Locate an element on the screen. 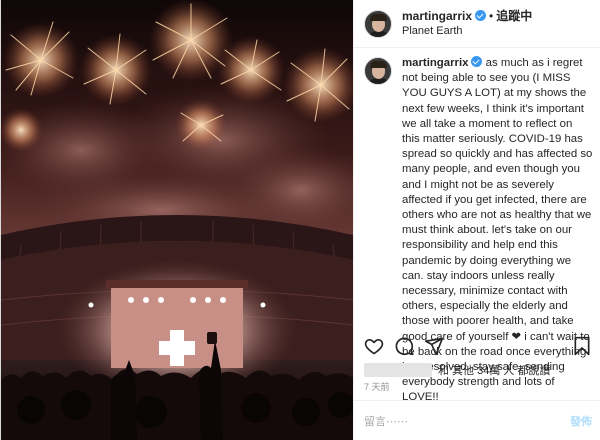  avatar is located at coordinates (378, 23).